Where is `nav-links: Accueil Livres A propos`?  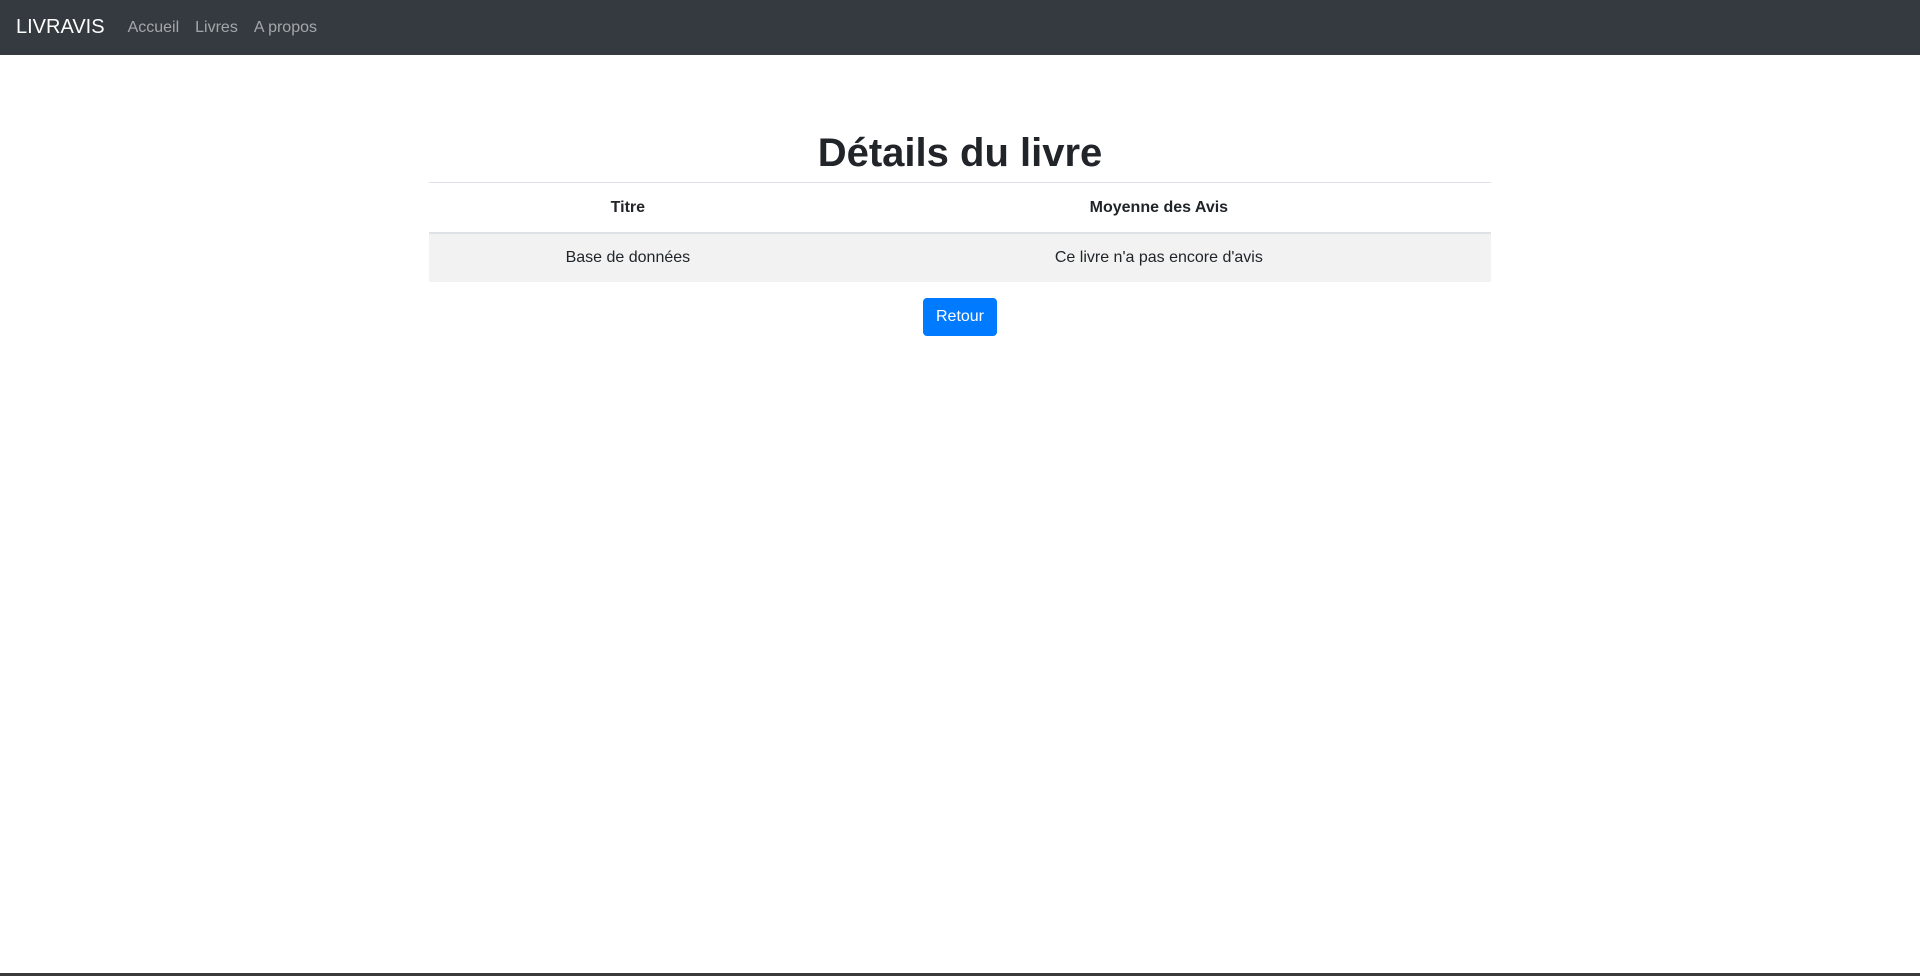 nav-links: Accueil Livres A propos is located at coordinates (223, 28).